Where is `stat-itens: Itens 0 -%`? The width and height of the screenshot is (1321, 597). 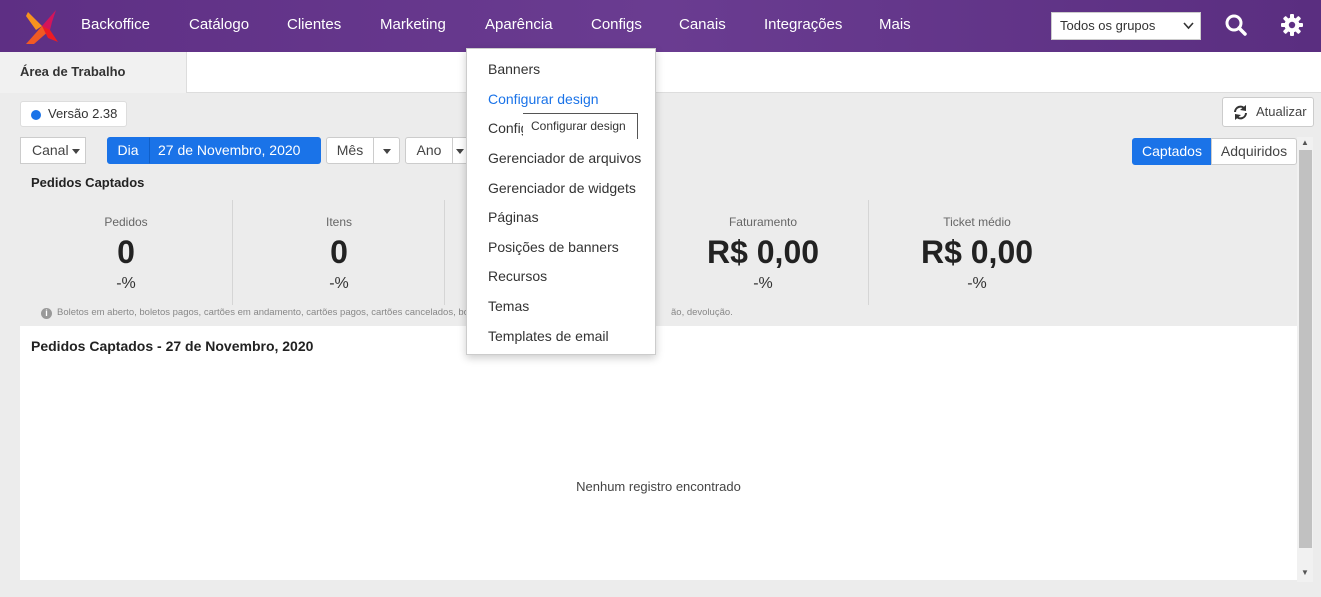
stat-itens: Itens 0 -% is located at coordinates (339, 252).